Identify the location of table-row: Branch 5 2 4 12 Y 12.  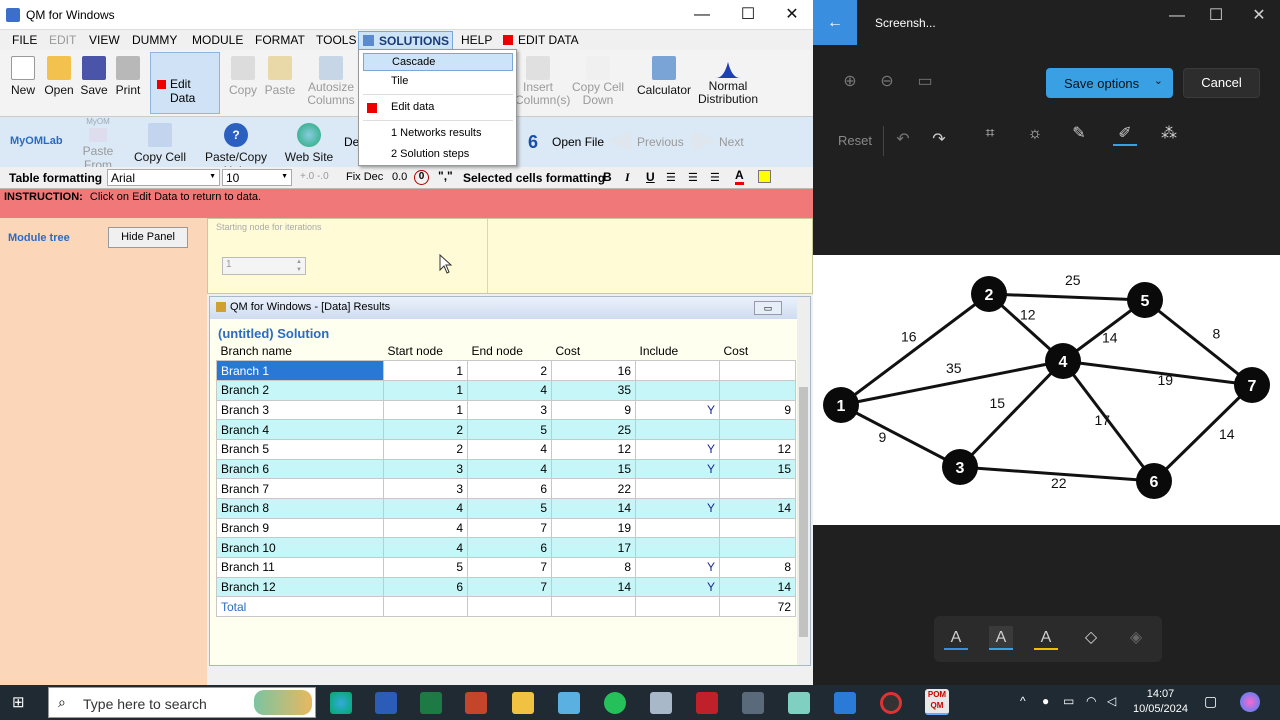
(506, 449).